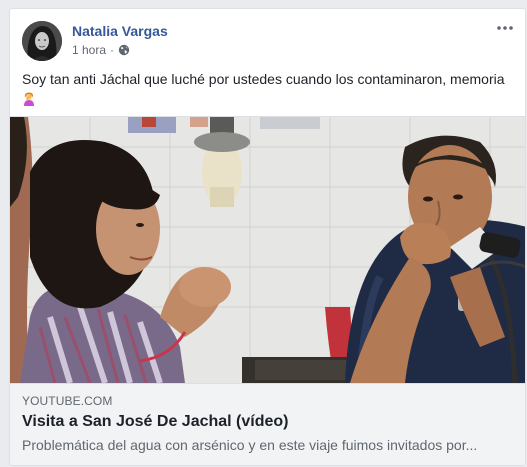  I want to click on globe-icon, so click(124, 50).